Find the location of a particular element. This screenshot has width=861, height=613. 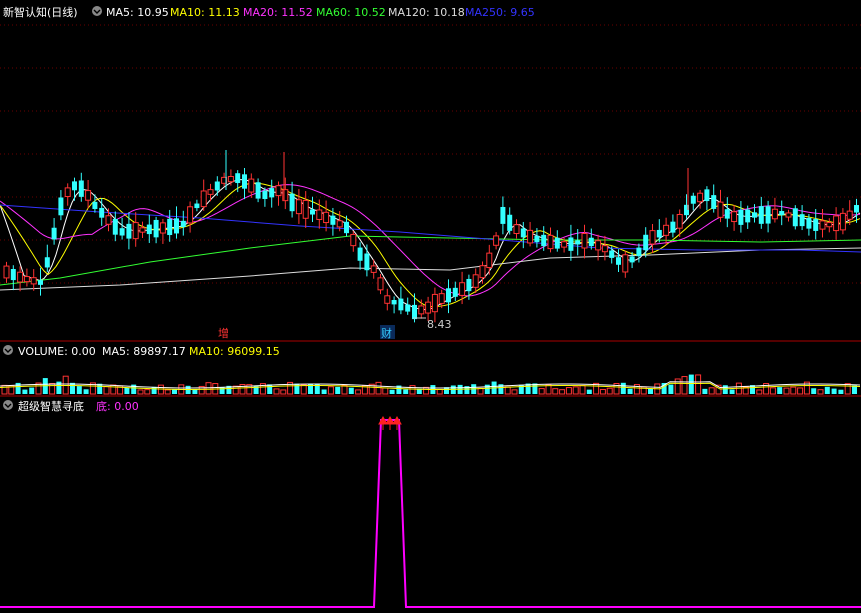

low-price-annotation: 8.43 is located at coordinates (432, 324).